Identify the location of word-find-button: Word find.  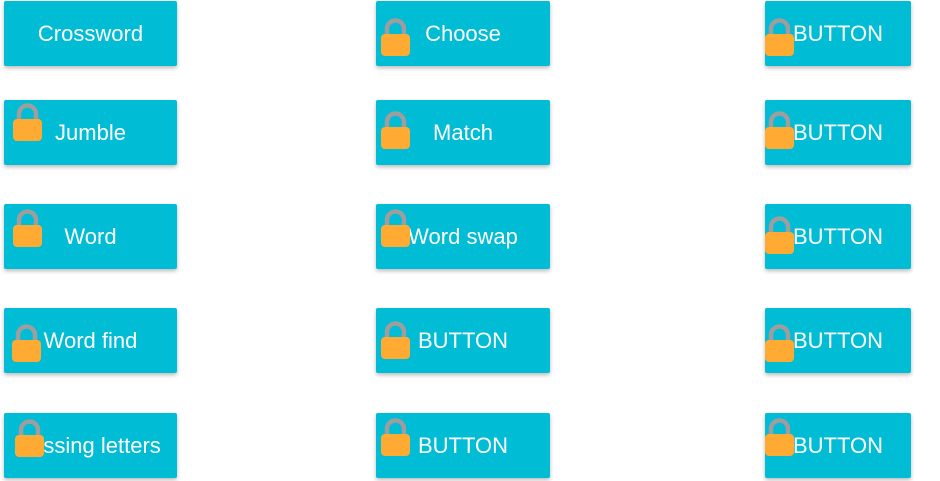
(90, 340).